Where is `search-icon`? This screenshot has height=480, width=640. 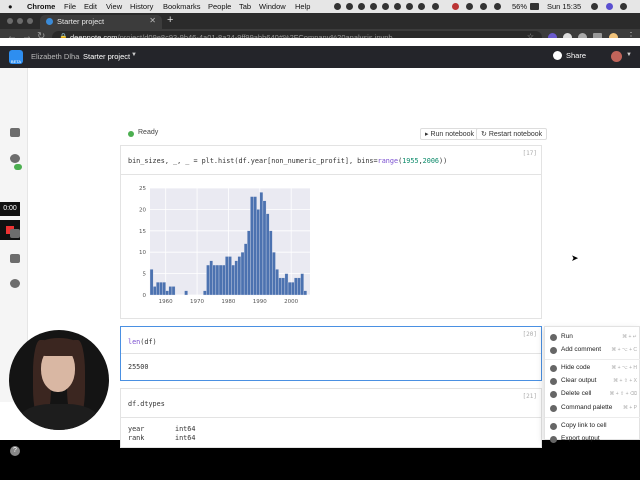 search-icon is located at coordinates (594, 6).